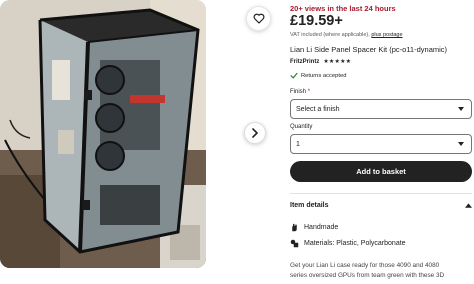 The image size is (474, 284). Describe the element at coordinates (304, 62) in the screenshot. I see `shop-name-link: FritzPrintz` at that location.